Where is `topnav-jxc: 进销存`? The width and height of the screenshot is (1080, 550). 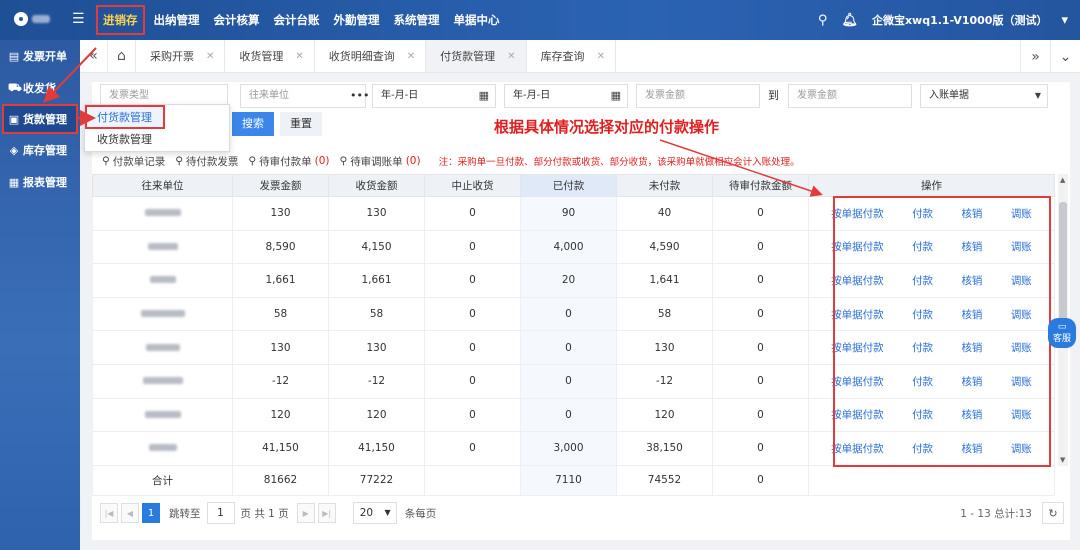 topnav-jxc: 进销存 is located at coordinates (120, 20).